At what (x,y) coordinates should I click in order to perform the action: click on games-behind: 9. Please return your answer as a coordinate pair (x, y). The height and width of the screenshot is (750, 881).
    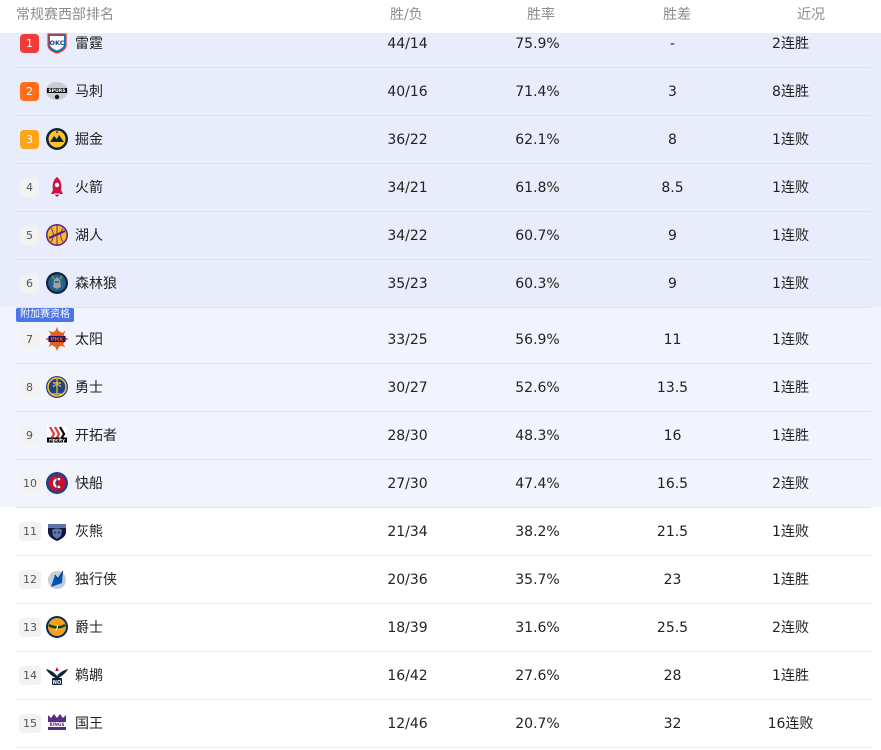
    Looking at the image, I should click on (672, 284).